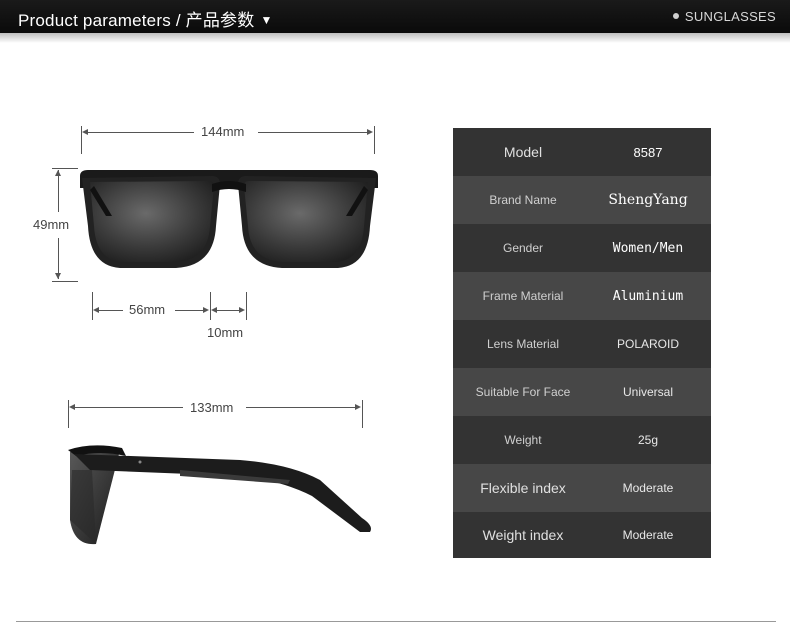 This screenshot has width=790, height=635. What do you see at coordinates (58, 173) in the screenshot?
I see `arrow-up-icon` at bounding box center [58, 173].